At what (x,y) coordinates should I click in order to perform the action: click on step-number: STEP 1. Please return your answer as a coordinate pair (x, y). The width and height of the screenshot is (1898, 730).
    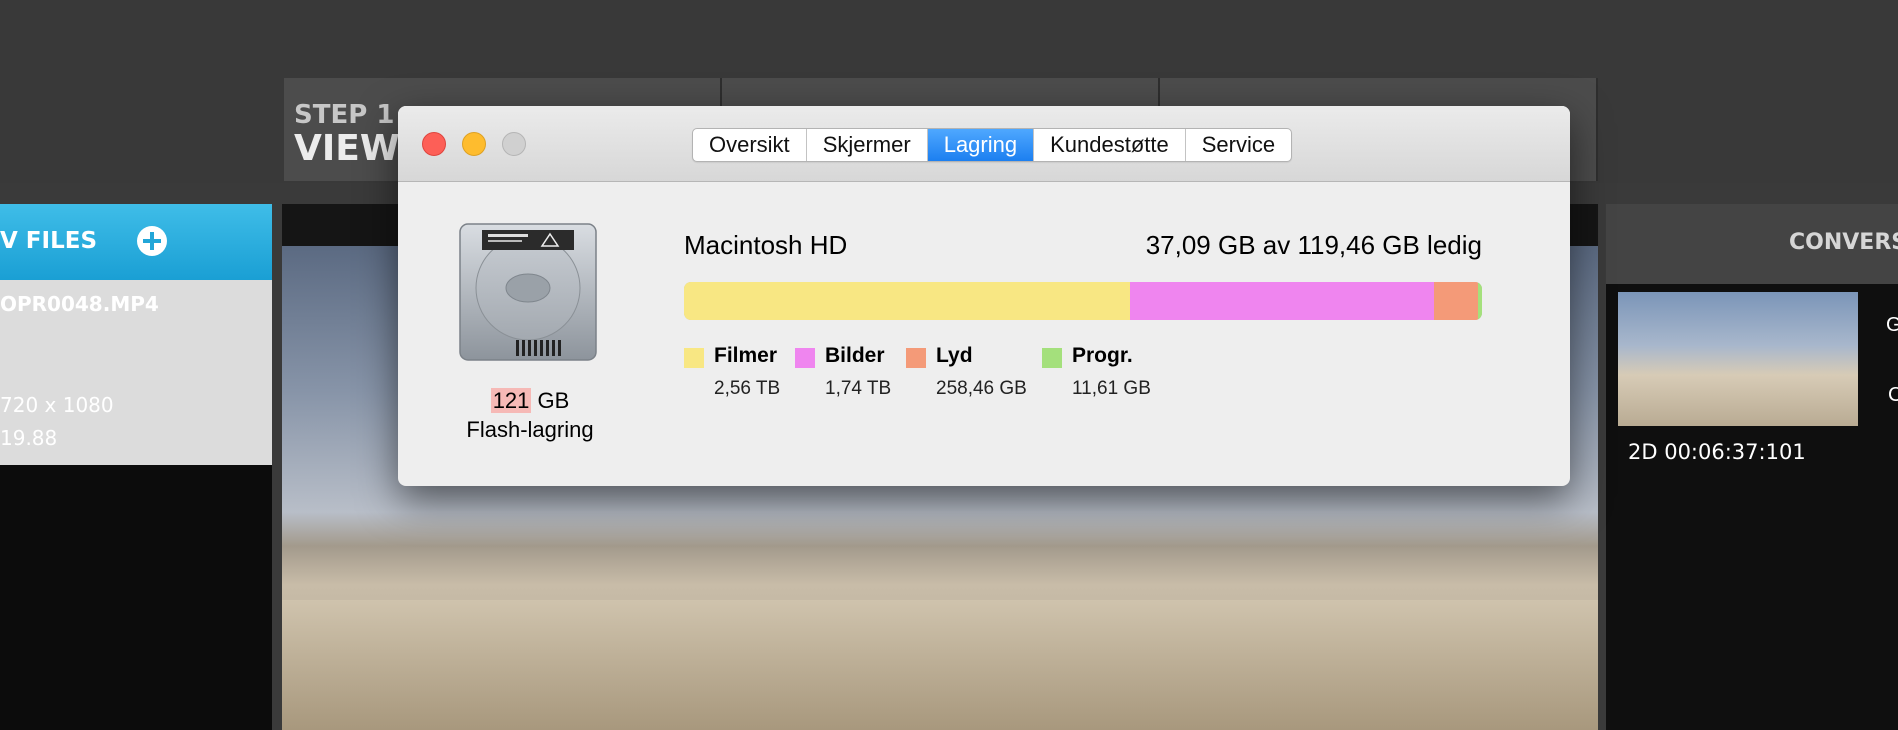
    Looking at the image, I should click on (344, 115).